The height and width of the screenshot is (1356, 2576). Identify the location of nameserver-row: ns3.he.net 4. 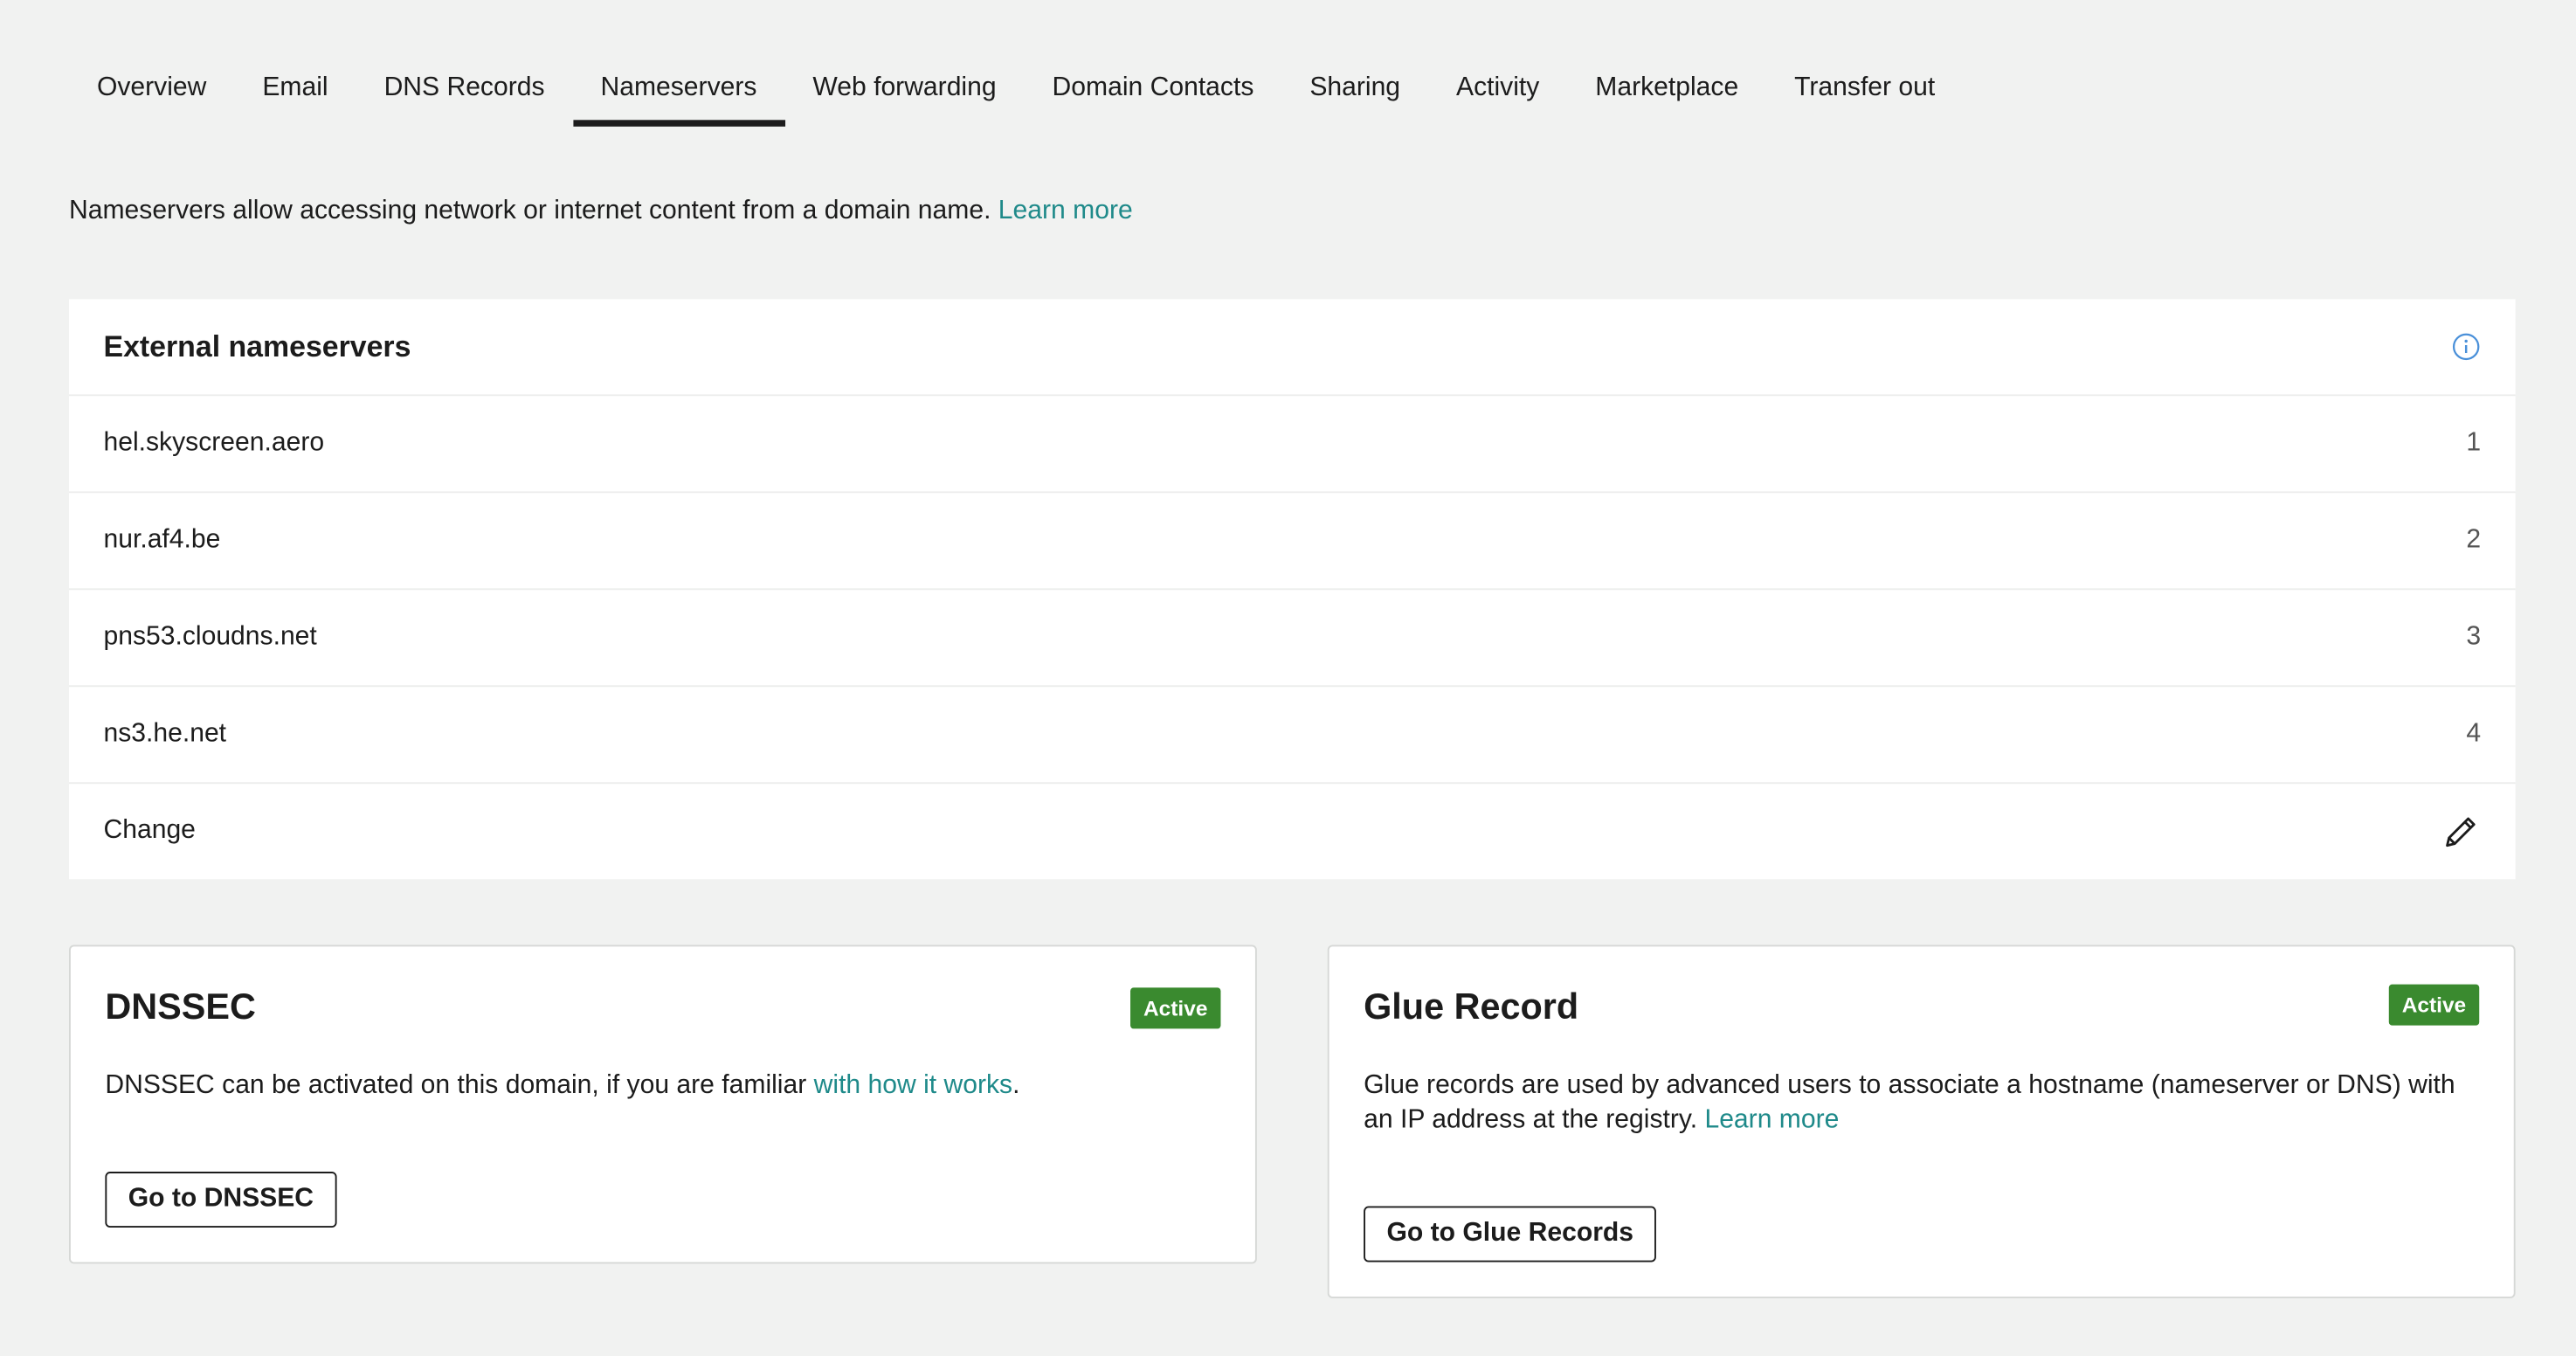
(1292, 736).